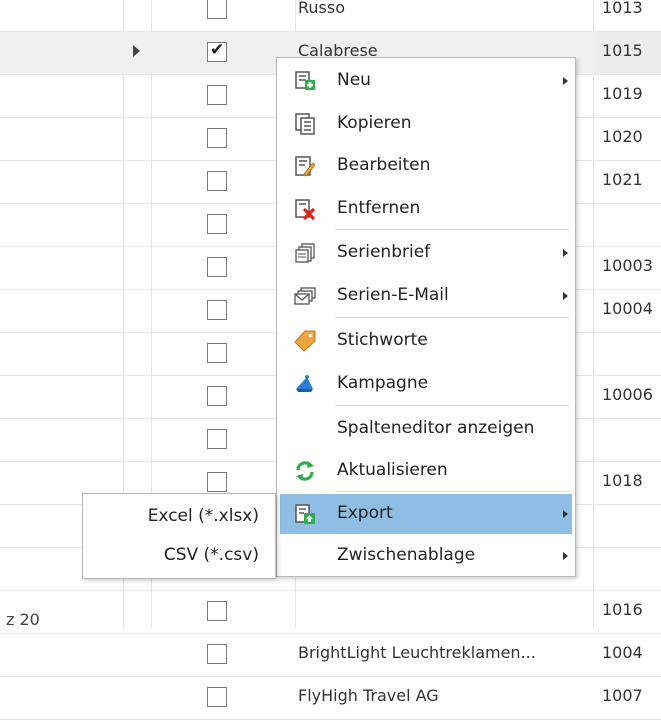 The height and width of the screenshot is (720, 661). I want to click on cell-id: 10003, so click(627, 265).